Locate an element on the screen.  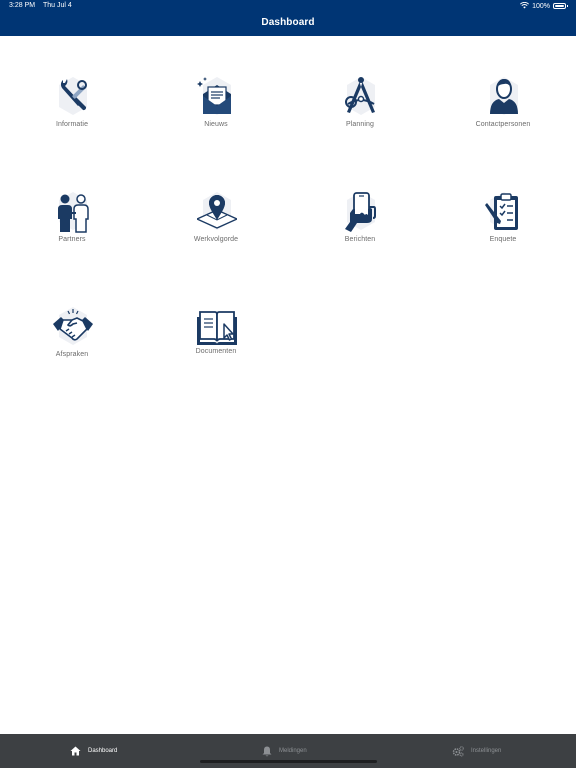
status-bar: 3:28 PM Thu Jul 4 100% is located at coordinates (288, 6).